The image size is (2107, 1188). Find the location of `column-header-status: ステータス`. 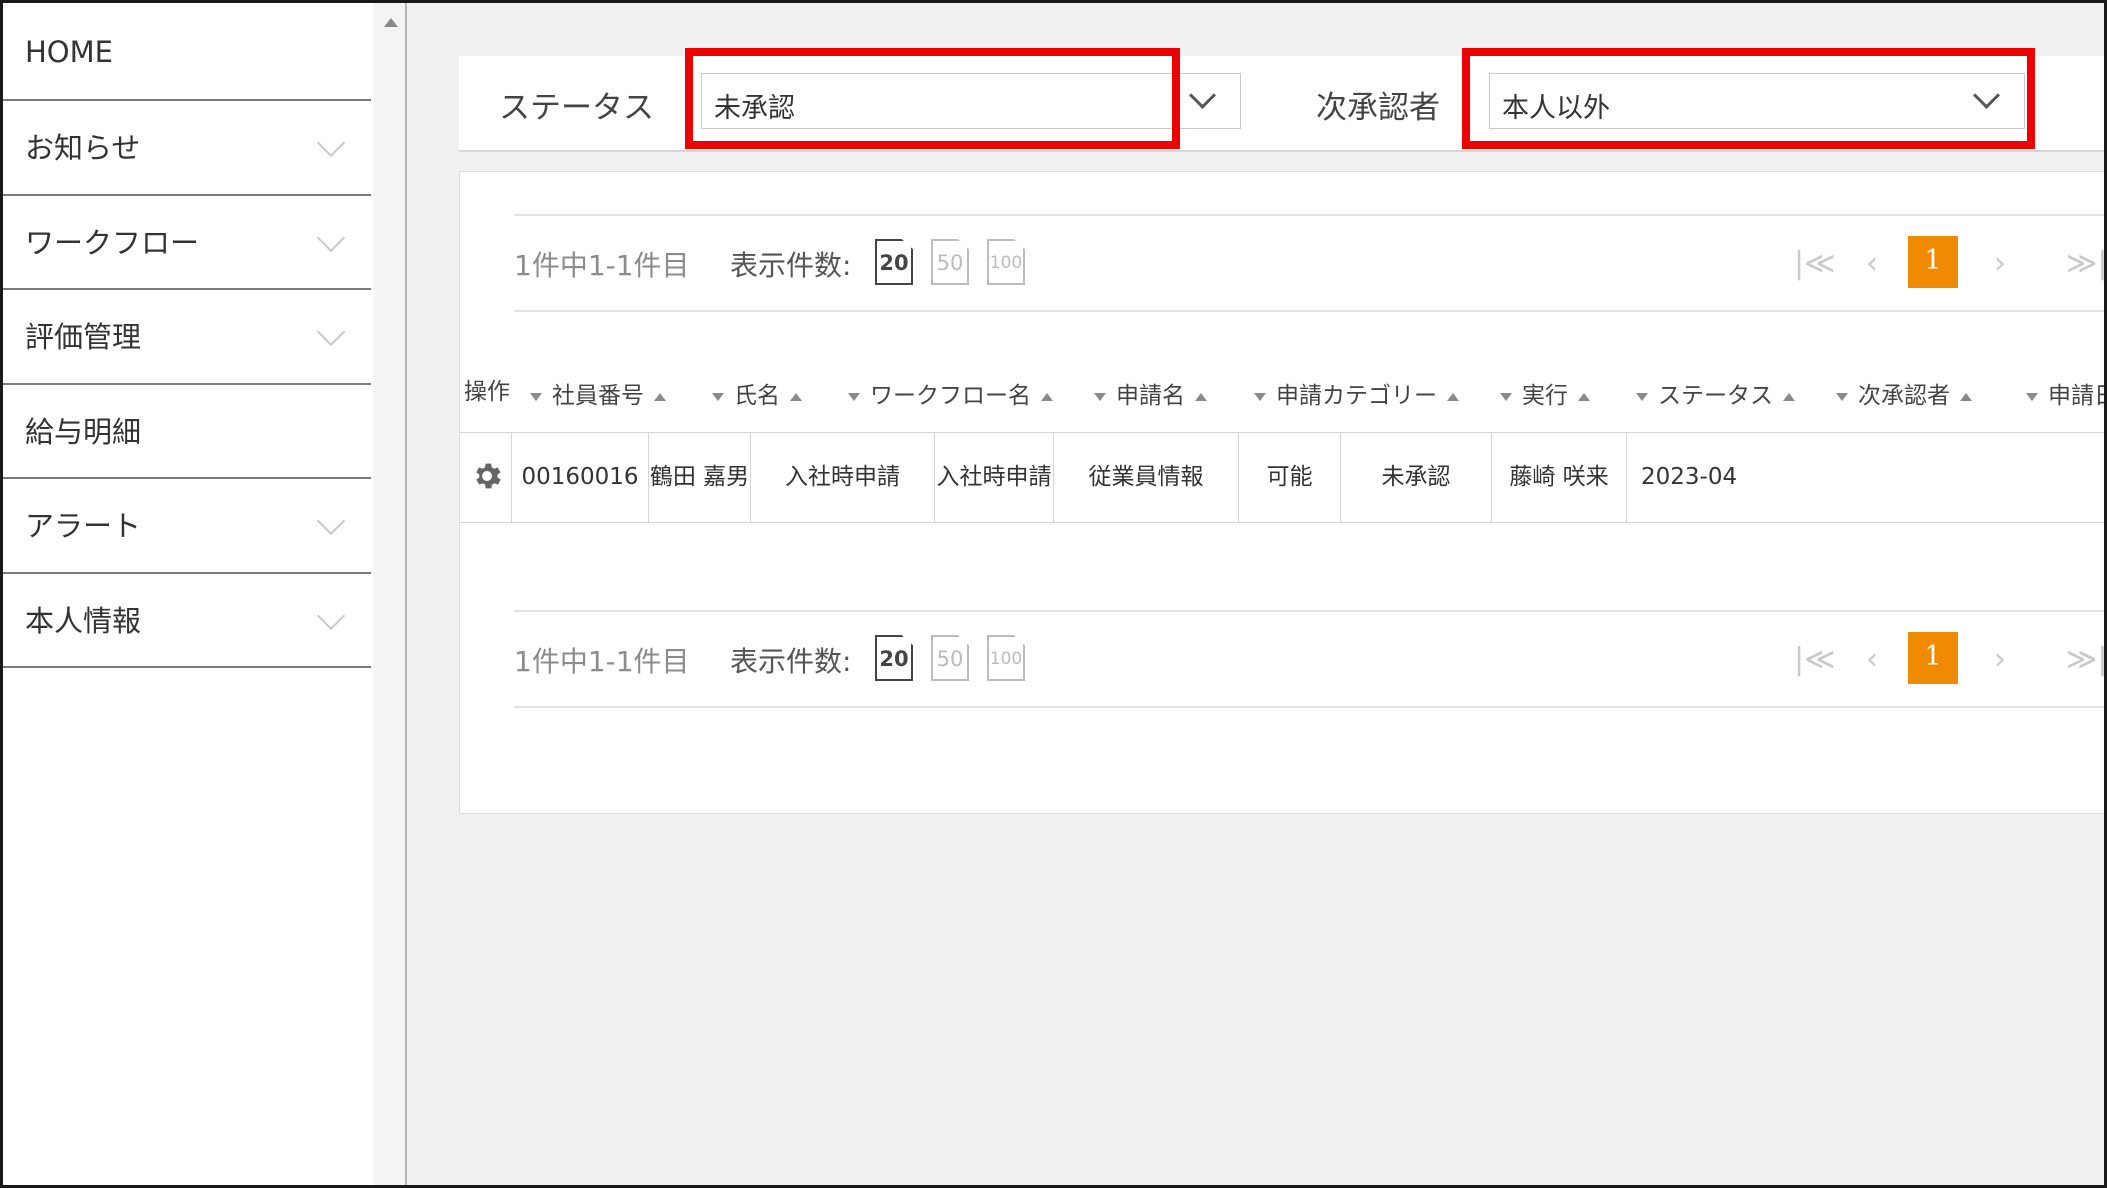

column-header-status: ステータス is located at coordinates (1715, 393).